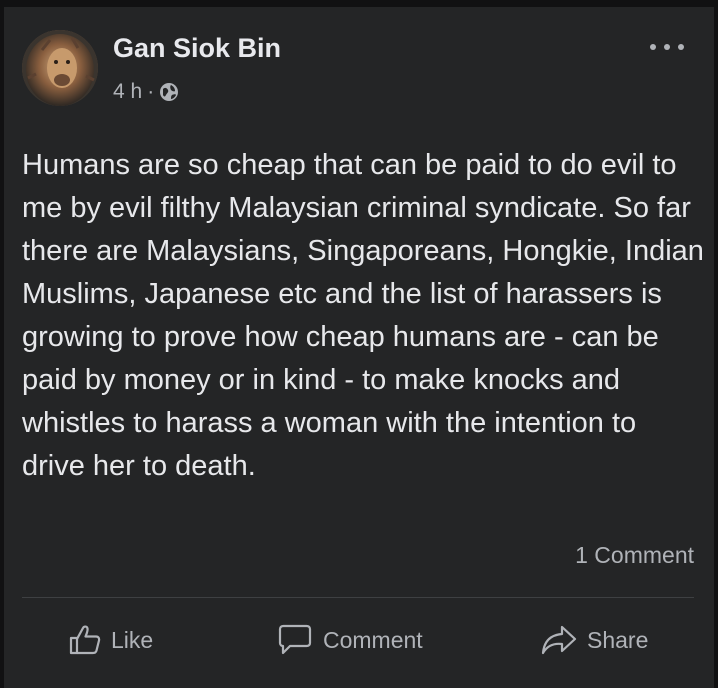  What do you see at coordinates (373, 639) in the screenshot?
I see `comment-label: Comment` at bounding box center [373, 639].